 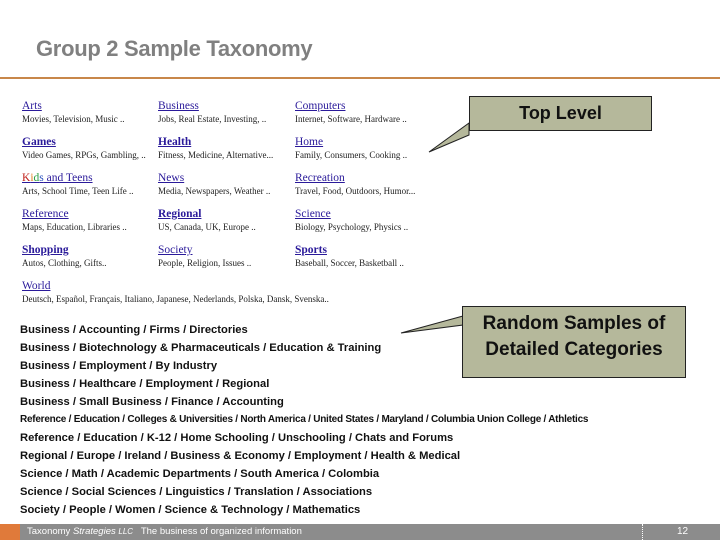 What do you see at coordinates (362, 218) in the screenshot?
I see `category-science: Science Biology, Psychology, Physics ..` at bounding box center [362, 218].